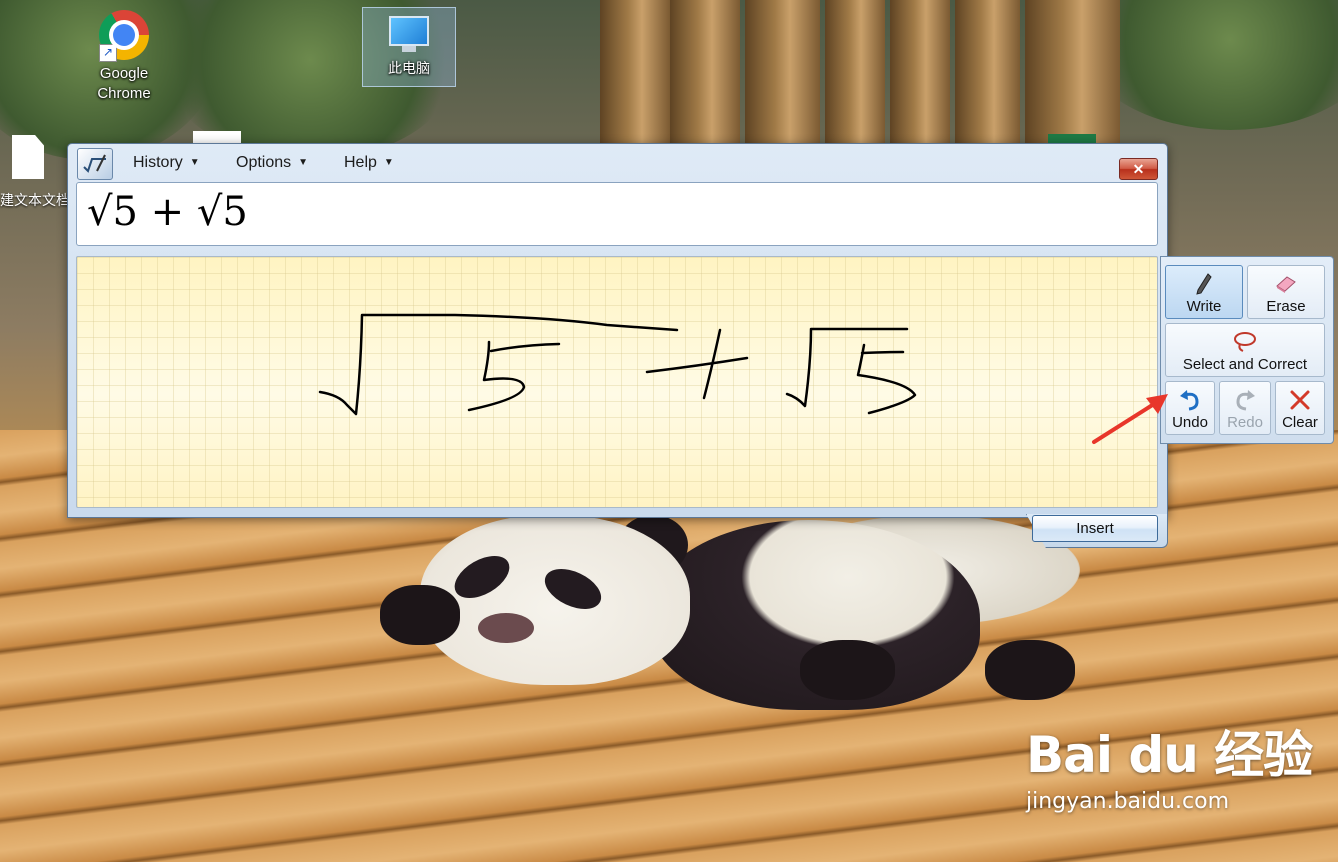 This screenshot has height=862, width=1338. Describe the element at coordinates (1204, 306) in the screenshot. I see `write-label: Write` at that location.